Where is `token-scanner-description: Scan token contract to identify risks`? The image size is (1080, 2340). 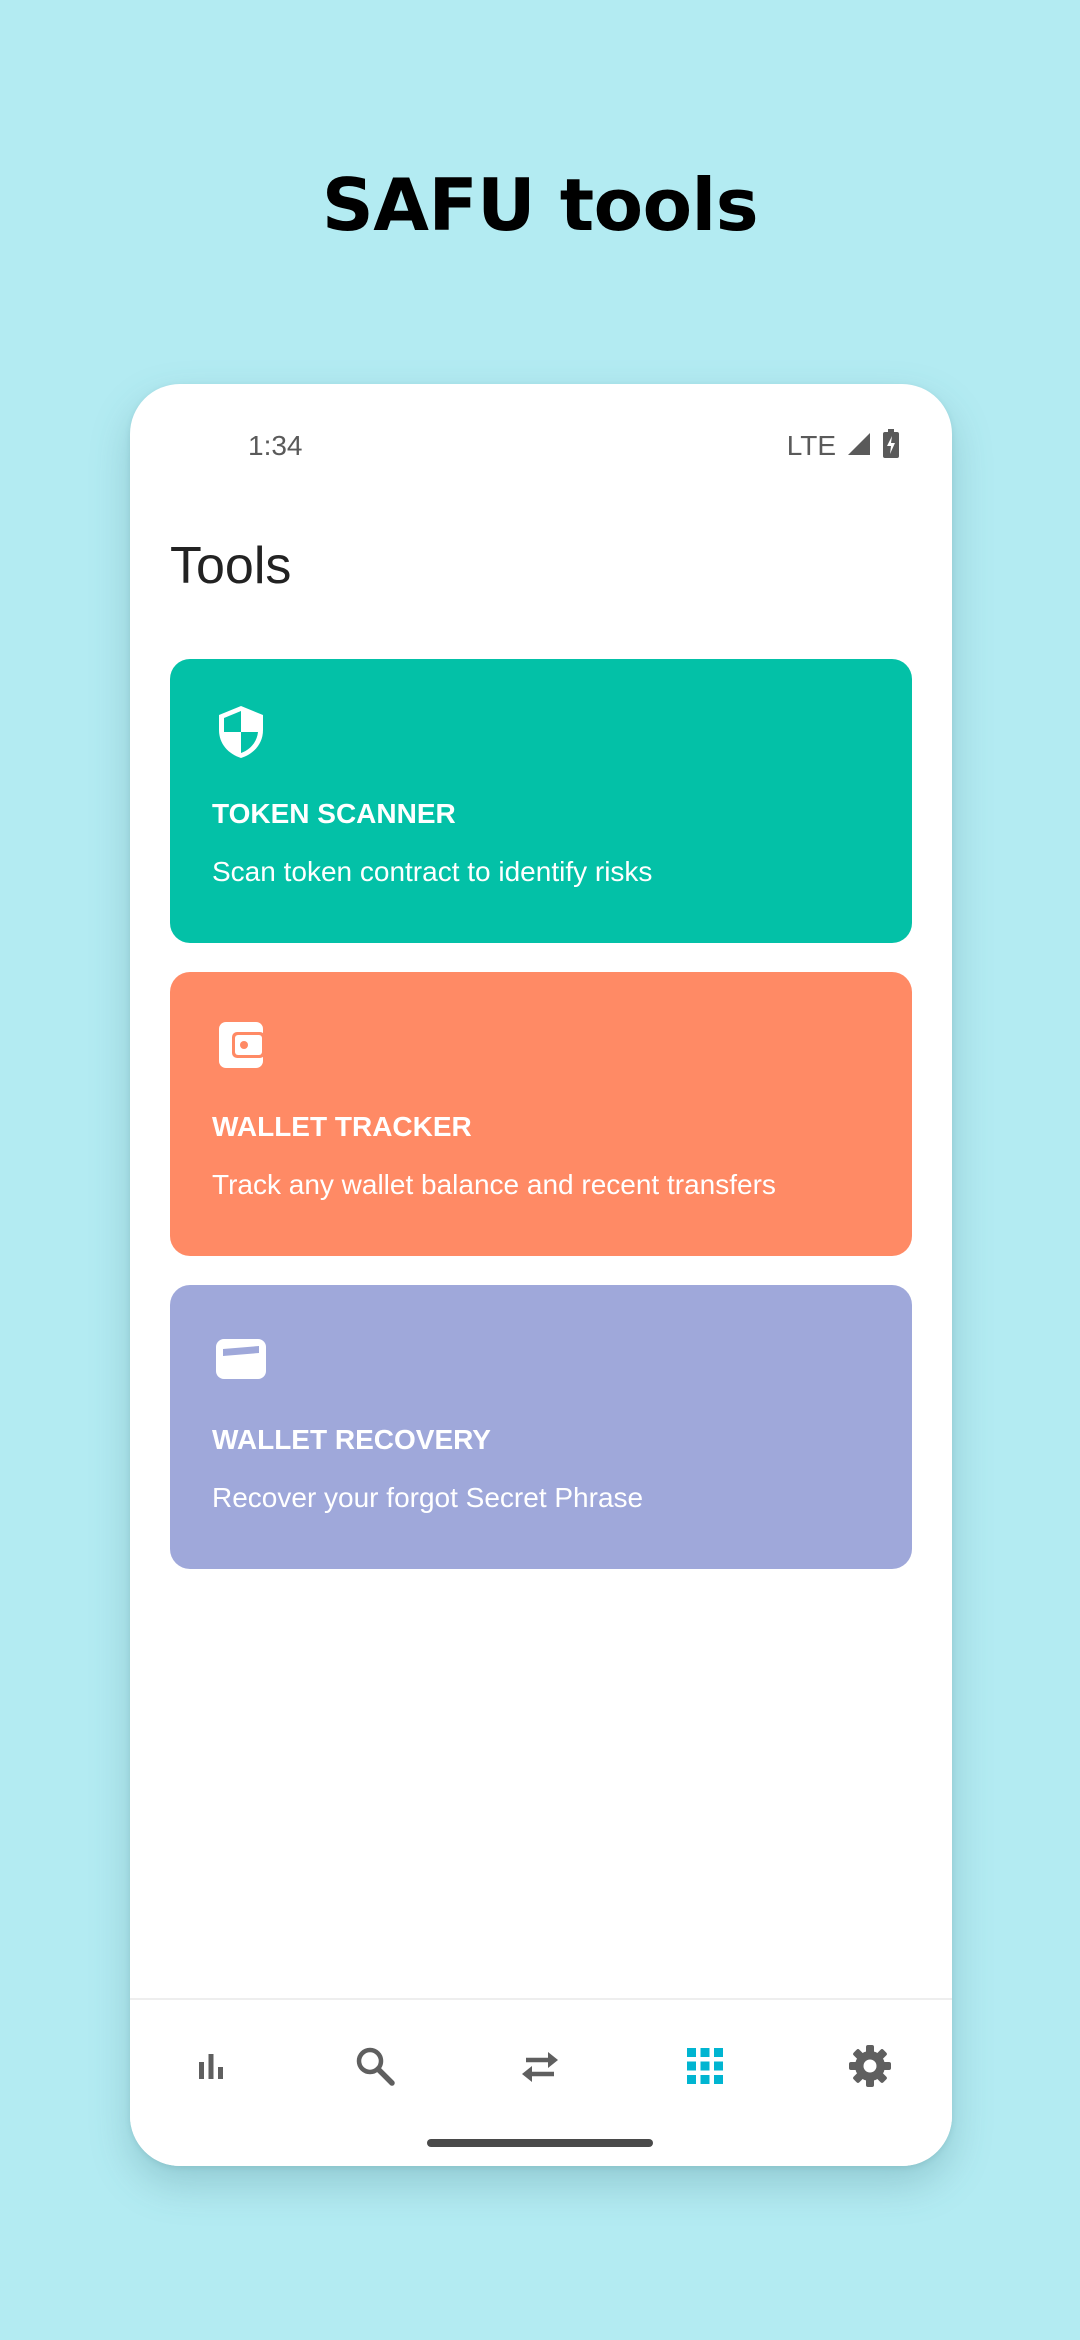
token-scanner-description: Scan token contract to identify risks is located at coordinates (432, 871).